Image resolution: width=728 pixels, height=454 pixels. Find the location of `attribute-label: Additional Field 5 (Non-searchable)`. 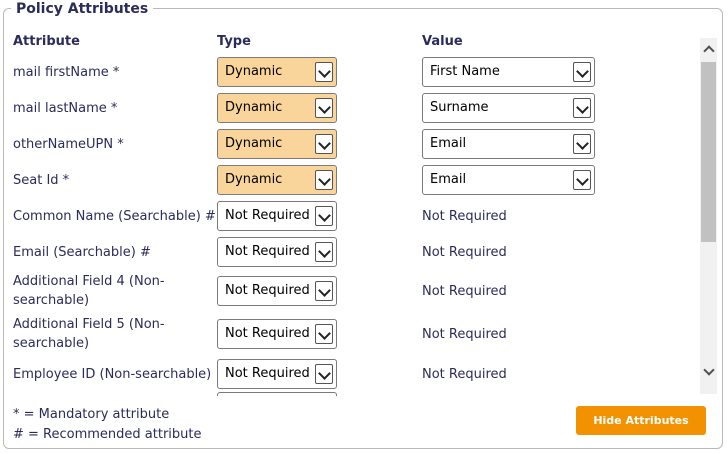

attribute-label: Additional Field 5 (Non-searchable) is located at coordinates (89, 334).